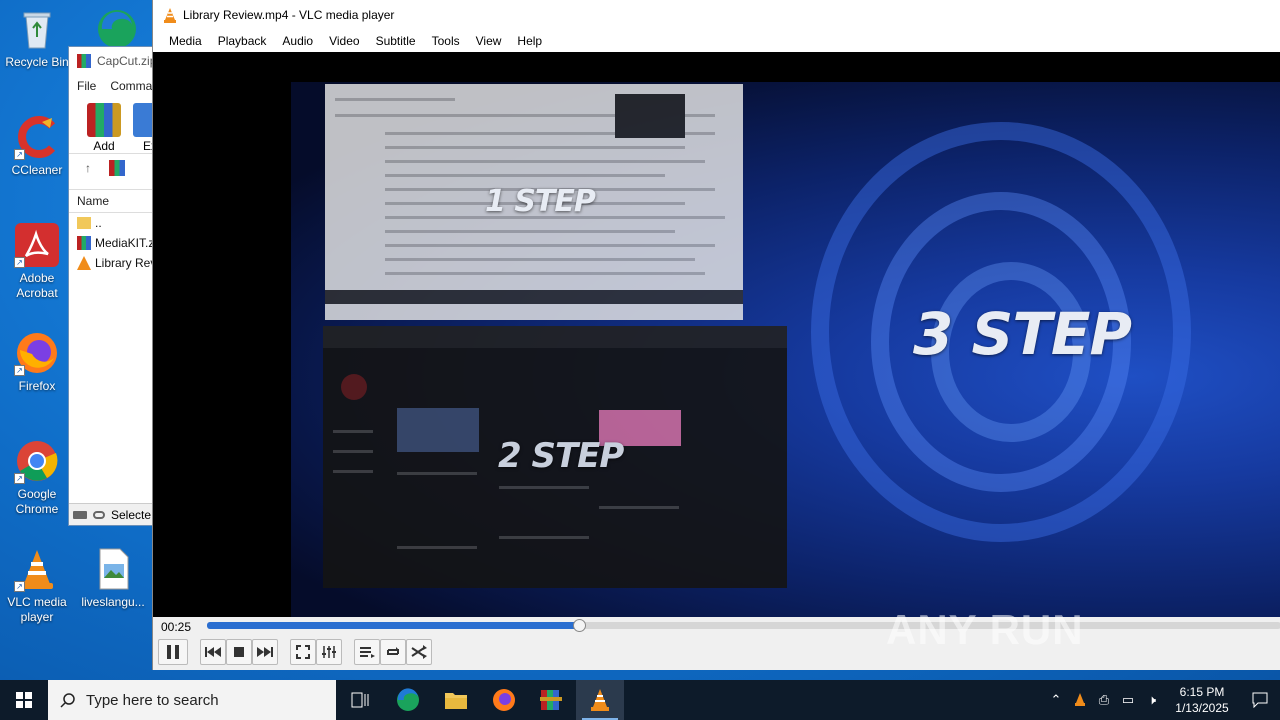 The height and width of the screenshot is (720, 1280). What do you see at coordinates (170, 15) in the screenshot?
I see `vlc-cone-icon` at bounding box center [170, 15].